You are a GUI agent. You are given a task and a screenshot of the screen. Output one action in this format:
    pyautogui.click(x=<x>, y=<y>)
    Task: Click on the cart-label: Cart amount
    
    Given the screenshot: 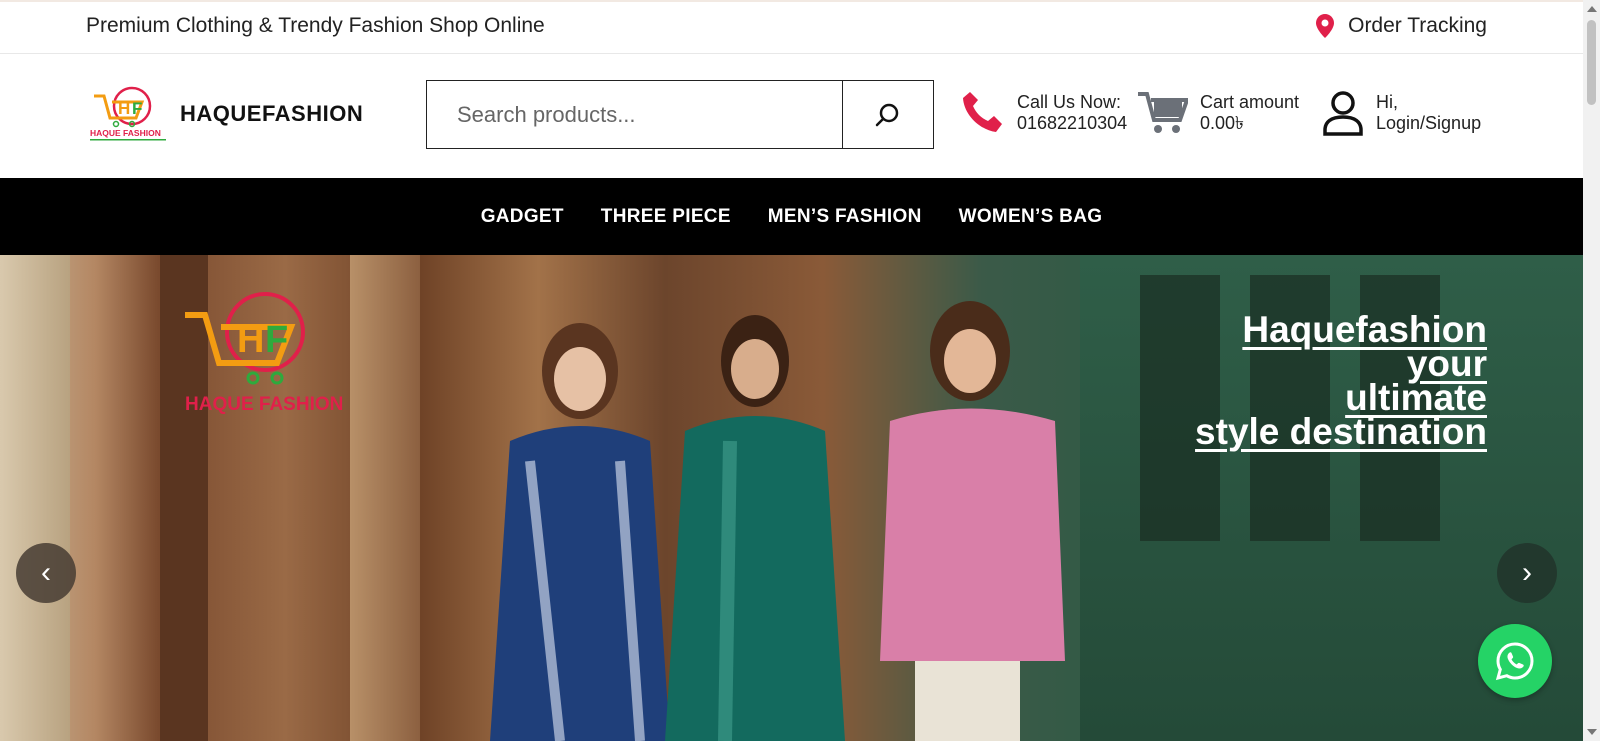 What is the action you would take?
    pyautogui.click(x=1250, y=102)
    